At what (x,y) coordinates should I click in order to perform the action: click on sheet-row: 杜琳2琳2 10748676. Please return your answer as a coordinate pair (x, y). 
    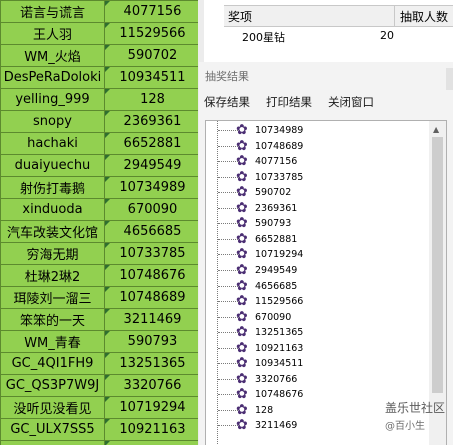
    Looking at the image, I should click on (99, 275).